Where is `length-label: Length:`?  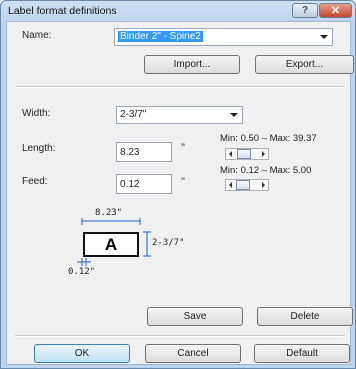
length-label: Length: is located at coordinates (39, 148).